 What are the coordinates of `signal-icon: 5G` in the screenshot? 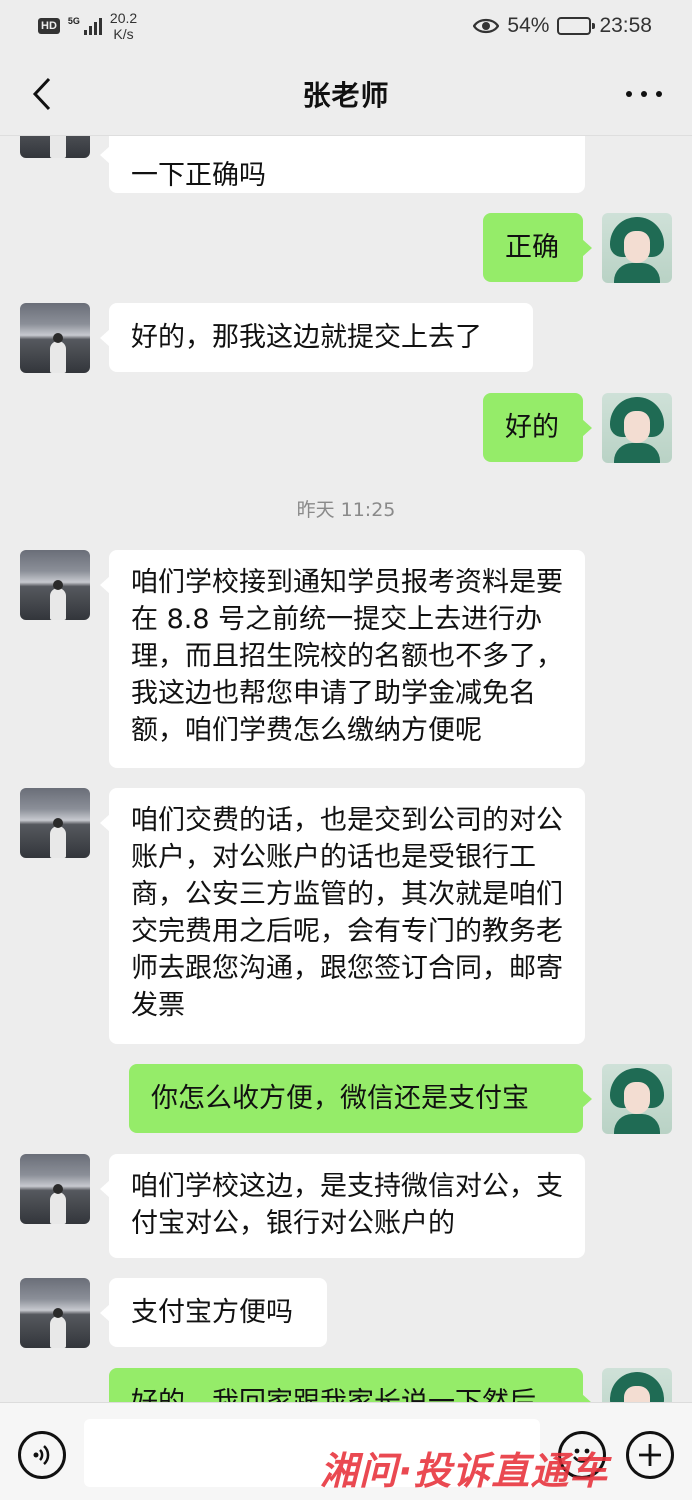 It's located at (85, 26).